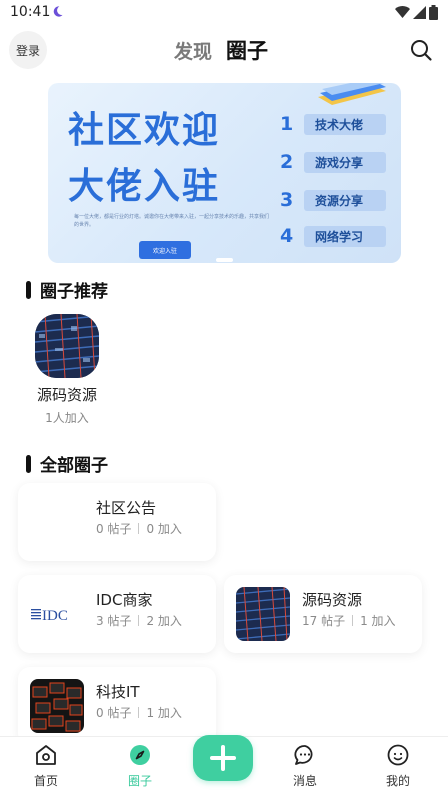 The height and width of the screenshot is (796, 448). I want to click on tab-circle: 圈子, so click(247, 50).